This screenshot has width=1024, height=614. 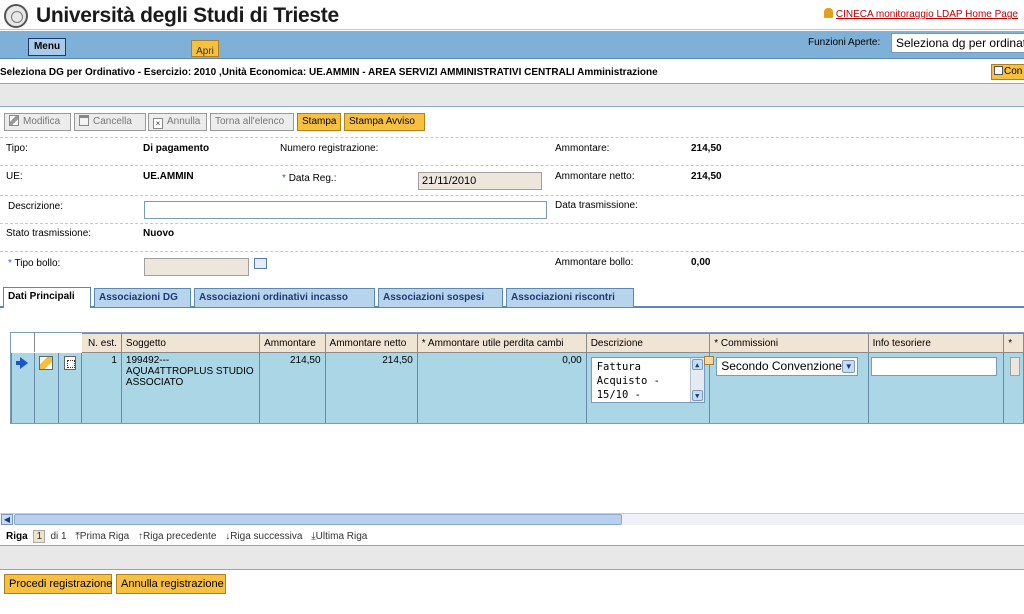 I want to click on data-trasmissione-label: Data trasmissione:, so click(x=596, y=205).